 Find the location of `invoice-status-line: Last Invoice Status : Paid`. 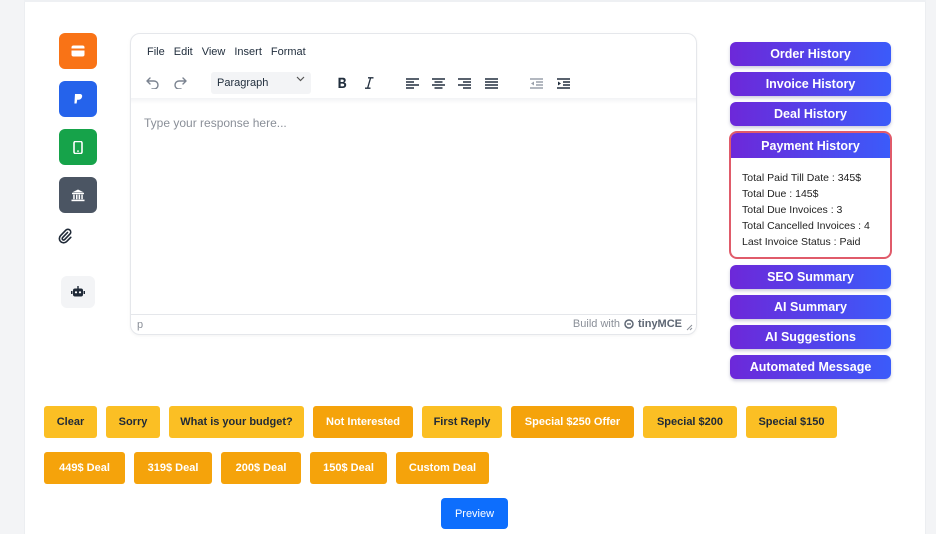

invoice-status-line: Last Invoice Status : Paid is located at coordinates (801, 242).